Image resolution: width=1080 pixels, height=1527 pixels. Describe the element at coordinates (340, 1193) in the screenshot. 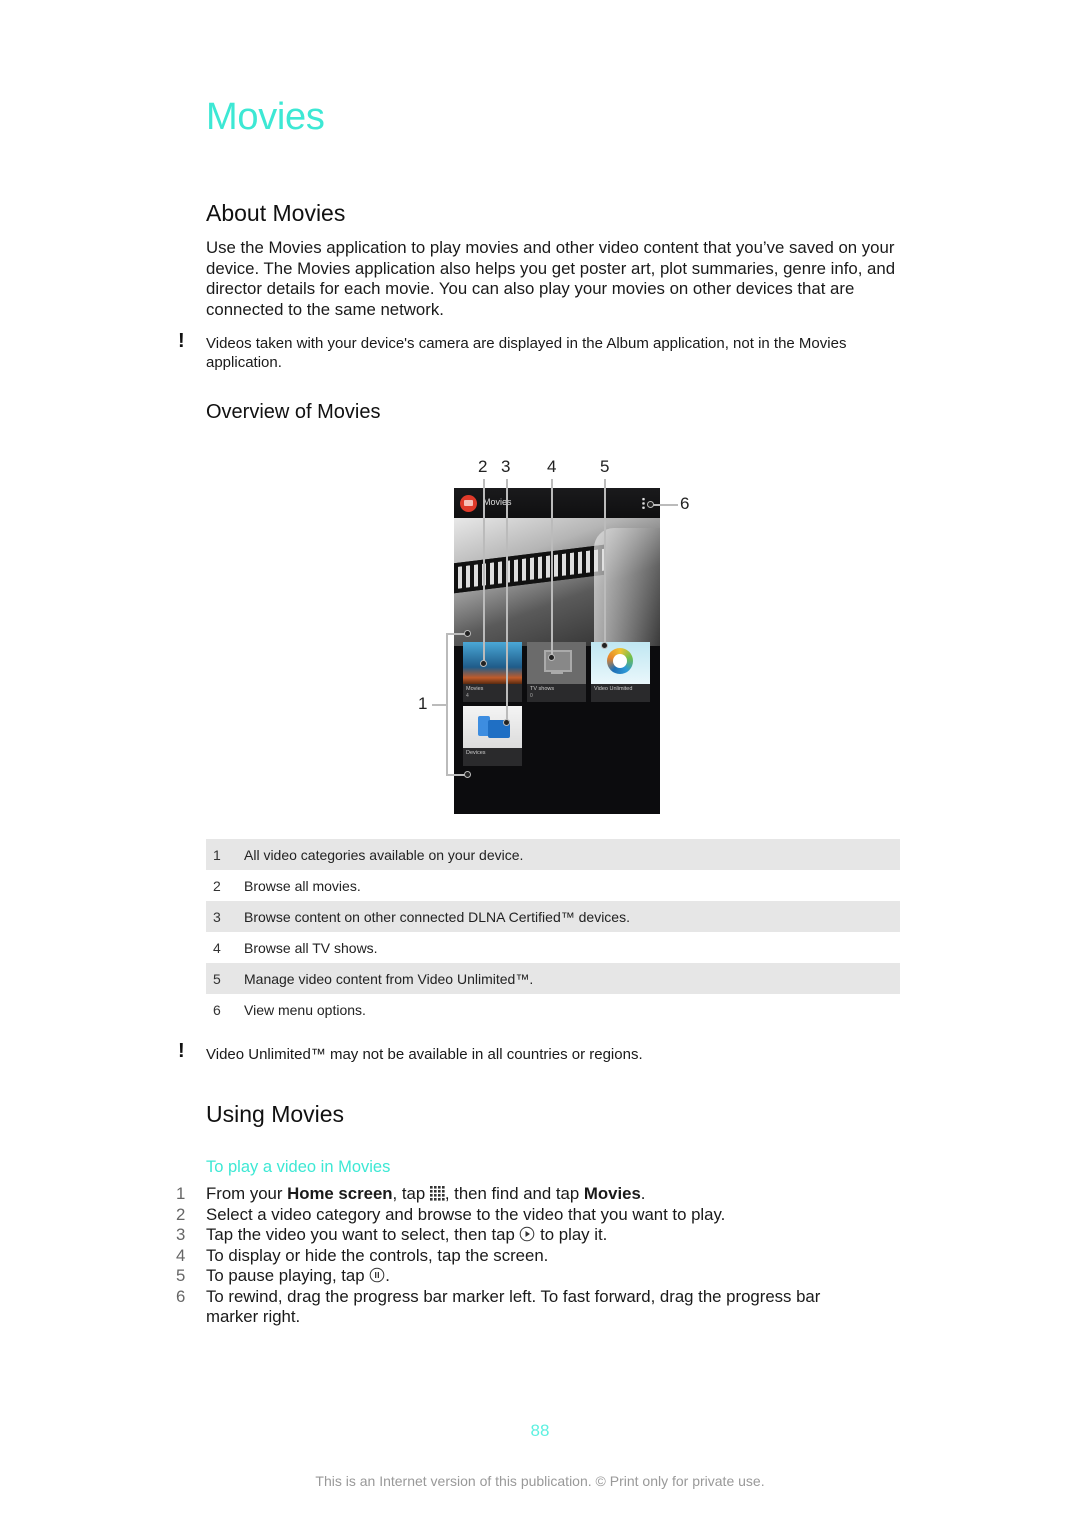

I see `ui-term-home-screen: Home screen` at that location.